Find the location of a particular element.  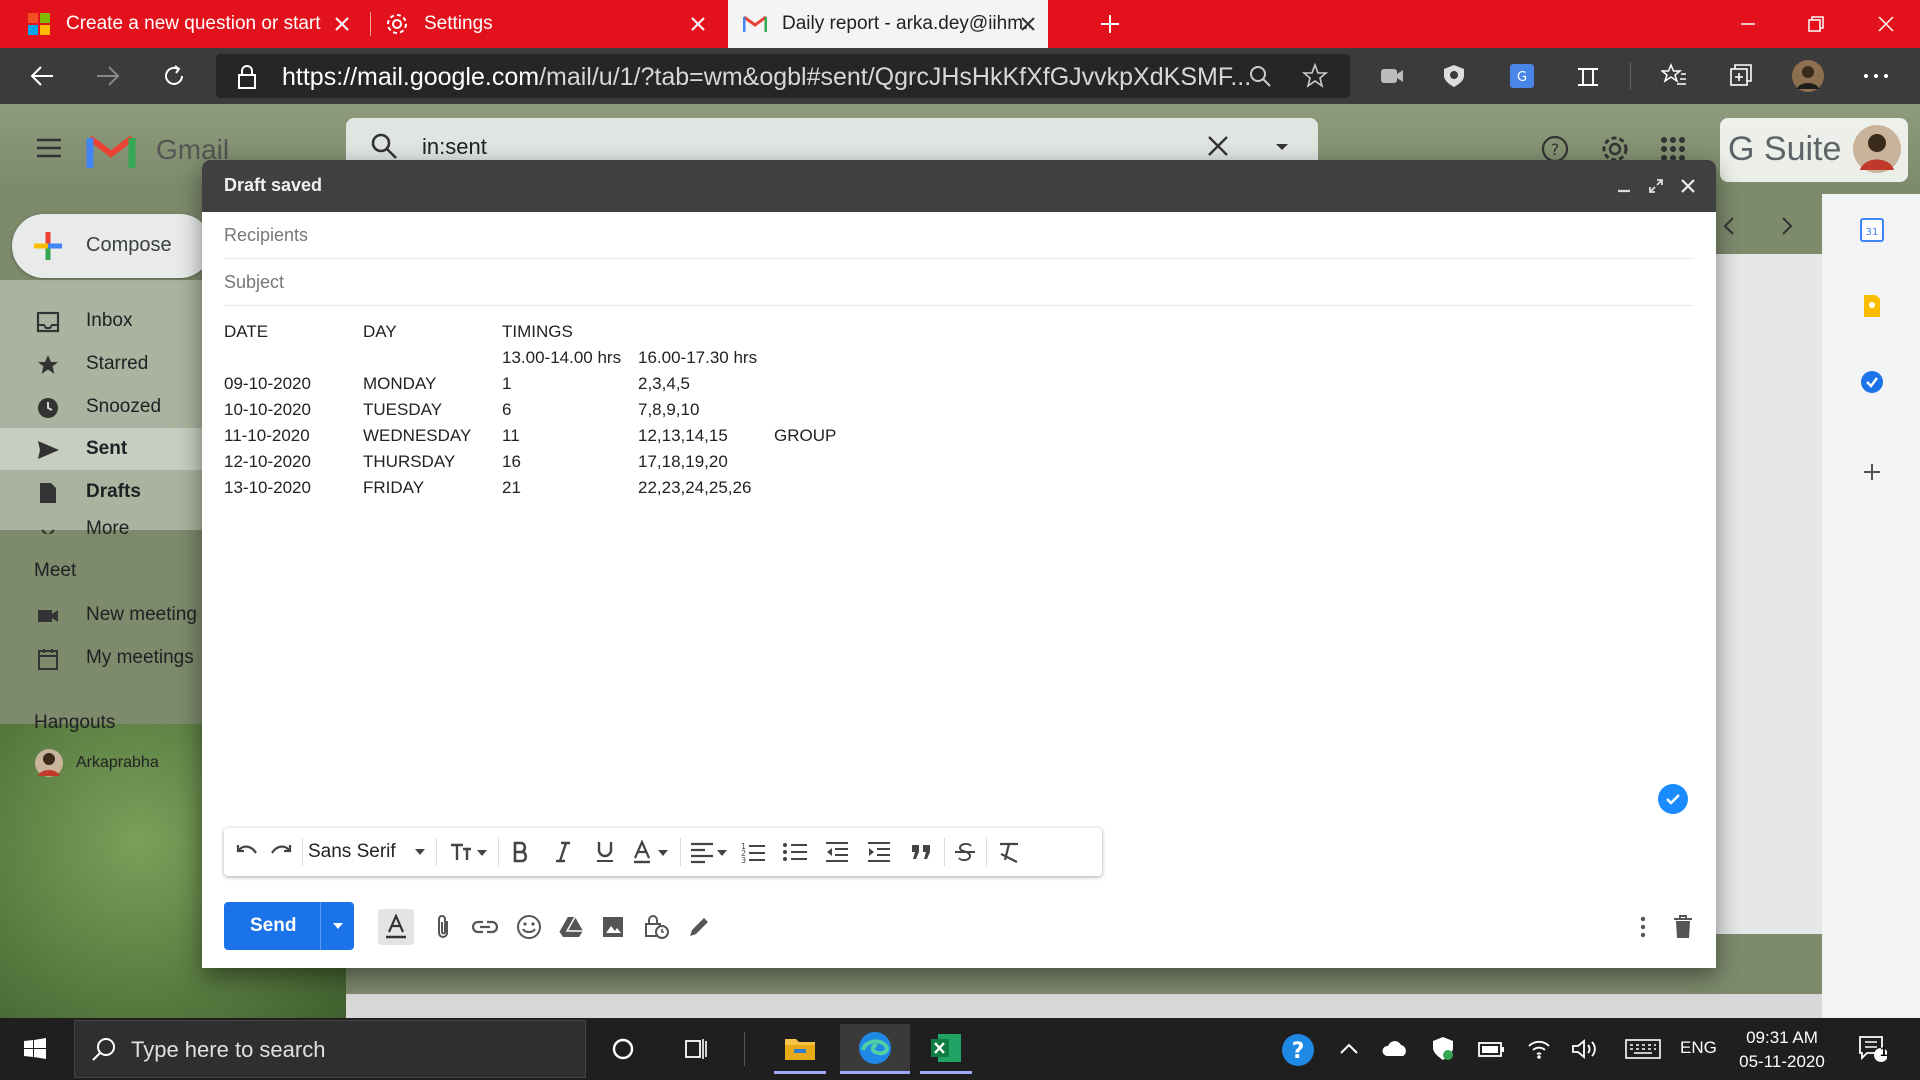

profile-avatar is located at coordinates (1808, 76).